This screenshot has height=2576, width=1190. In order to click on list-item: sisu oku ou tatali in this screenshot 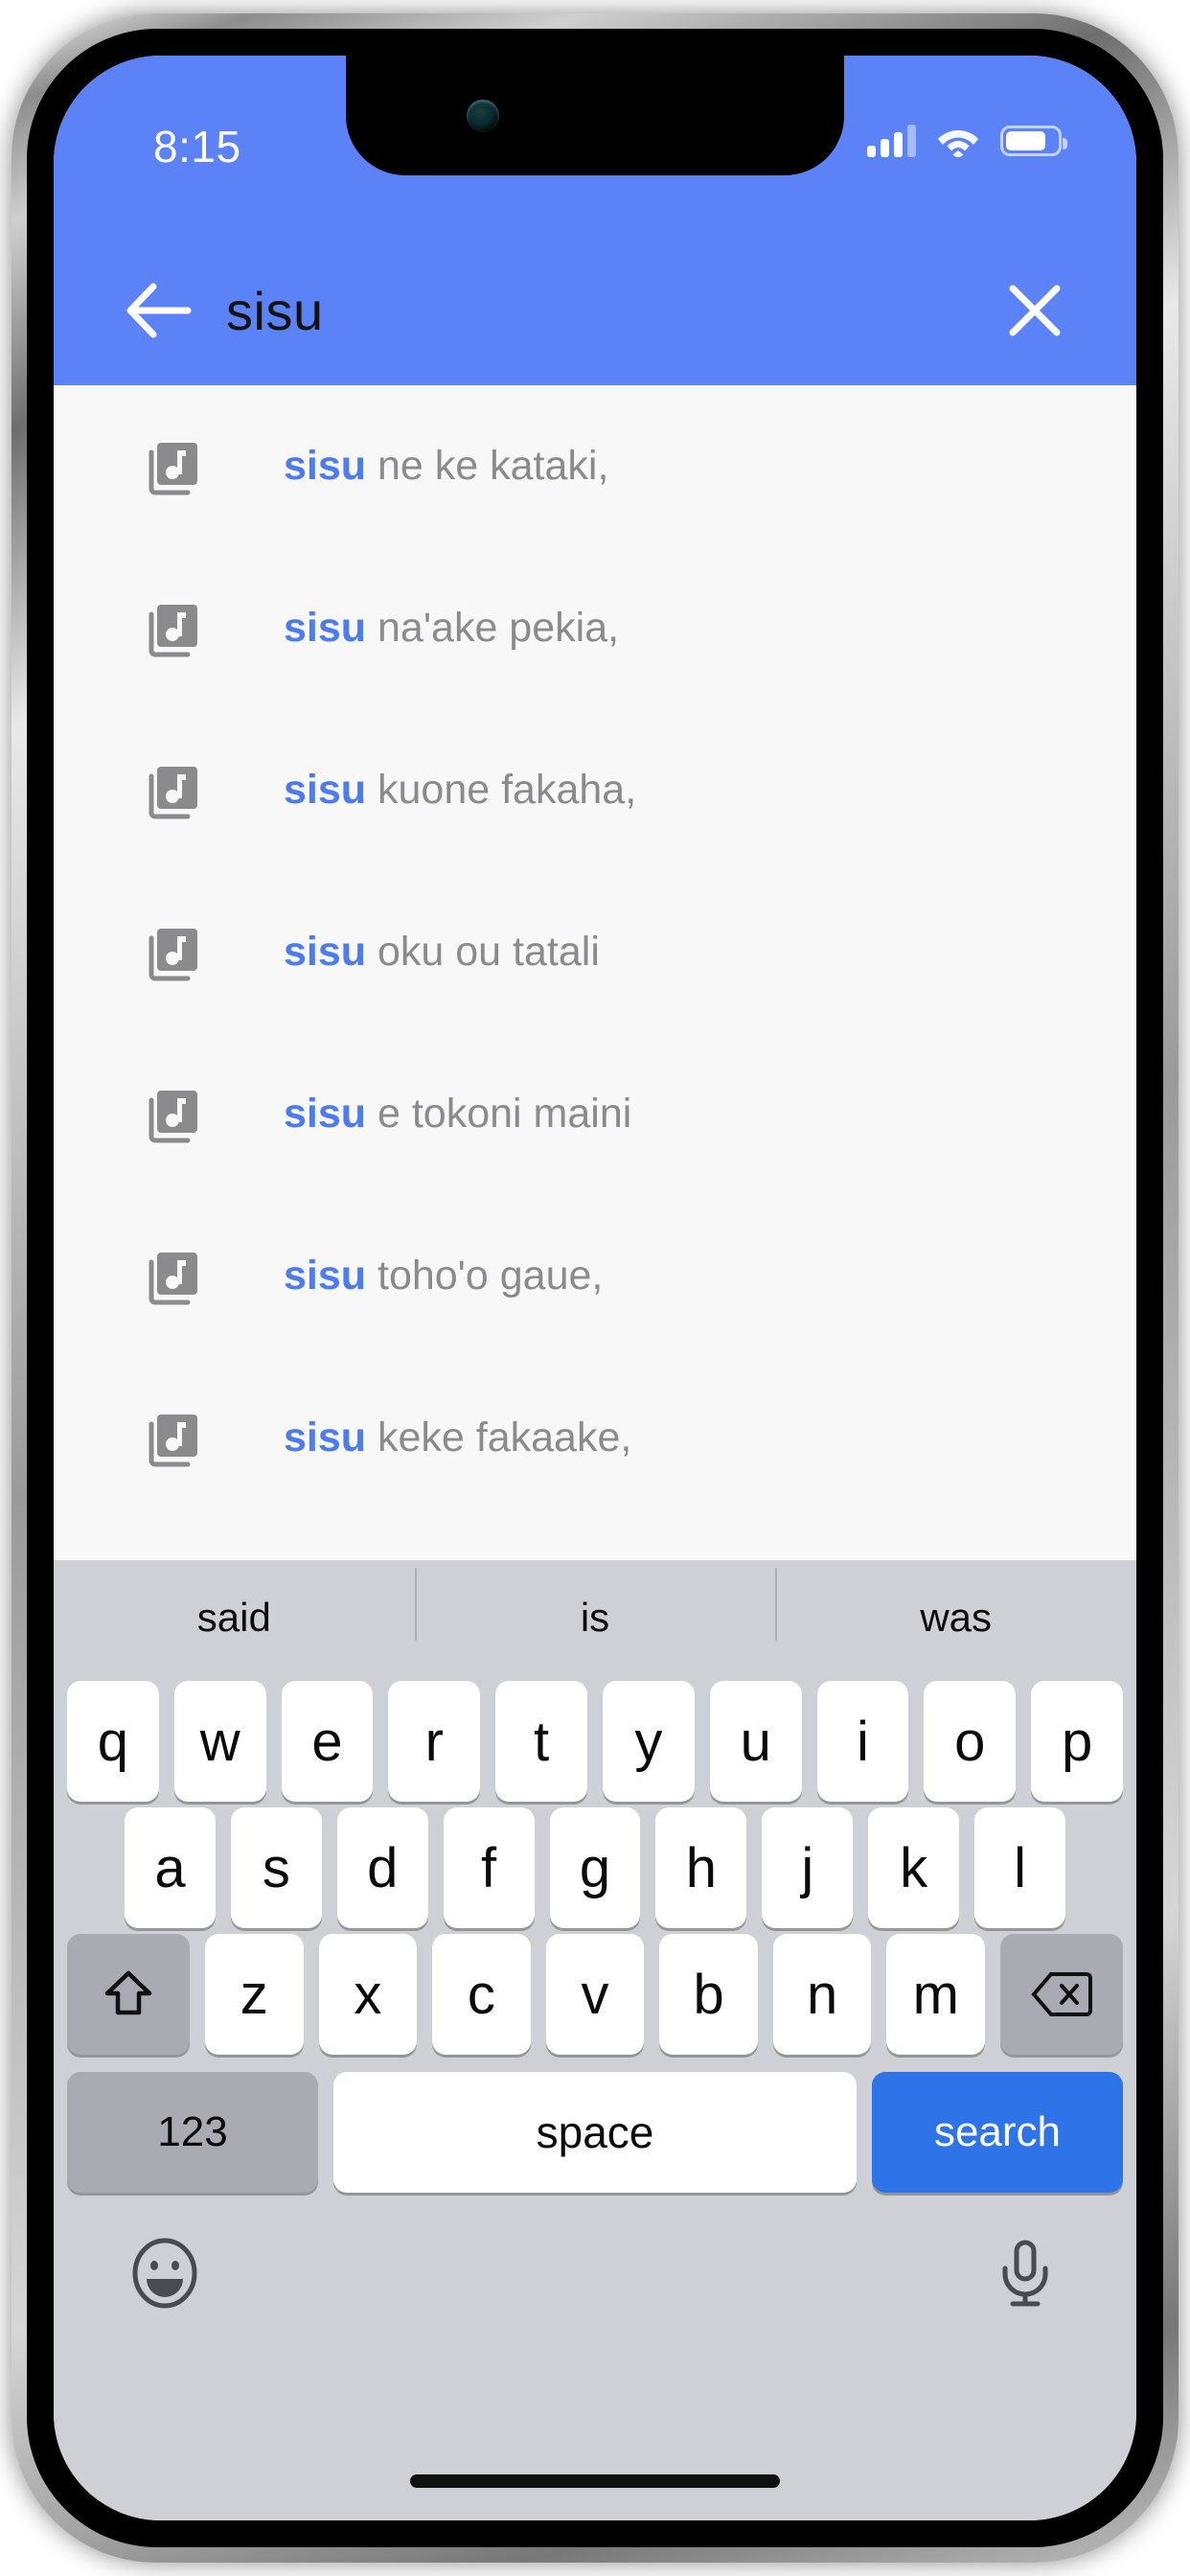, I will do `click(595, 952)`.